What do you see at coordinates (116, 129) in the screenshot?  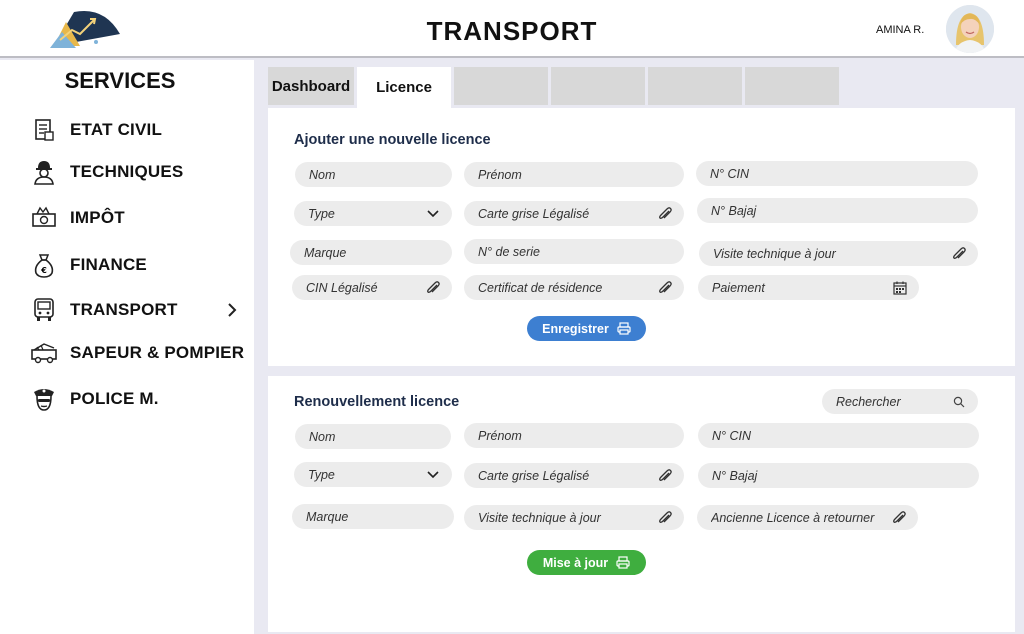 I see `sidebar-item-label: ETAT CIVIL` at bounding box center [116, 129].